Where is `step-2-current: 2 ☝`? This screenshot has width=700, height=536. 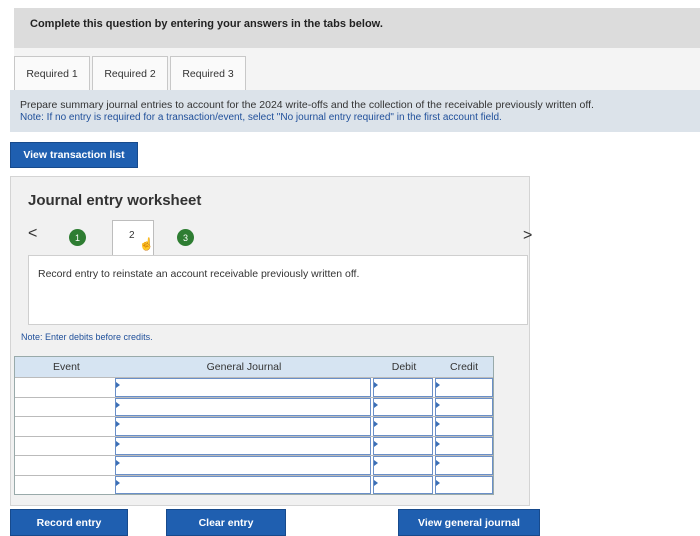 step-2-current: 2 ☝ is located at coordinates (133, 238).